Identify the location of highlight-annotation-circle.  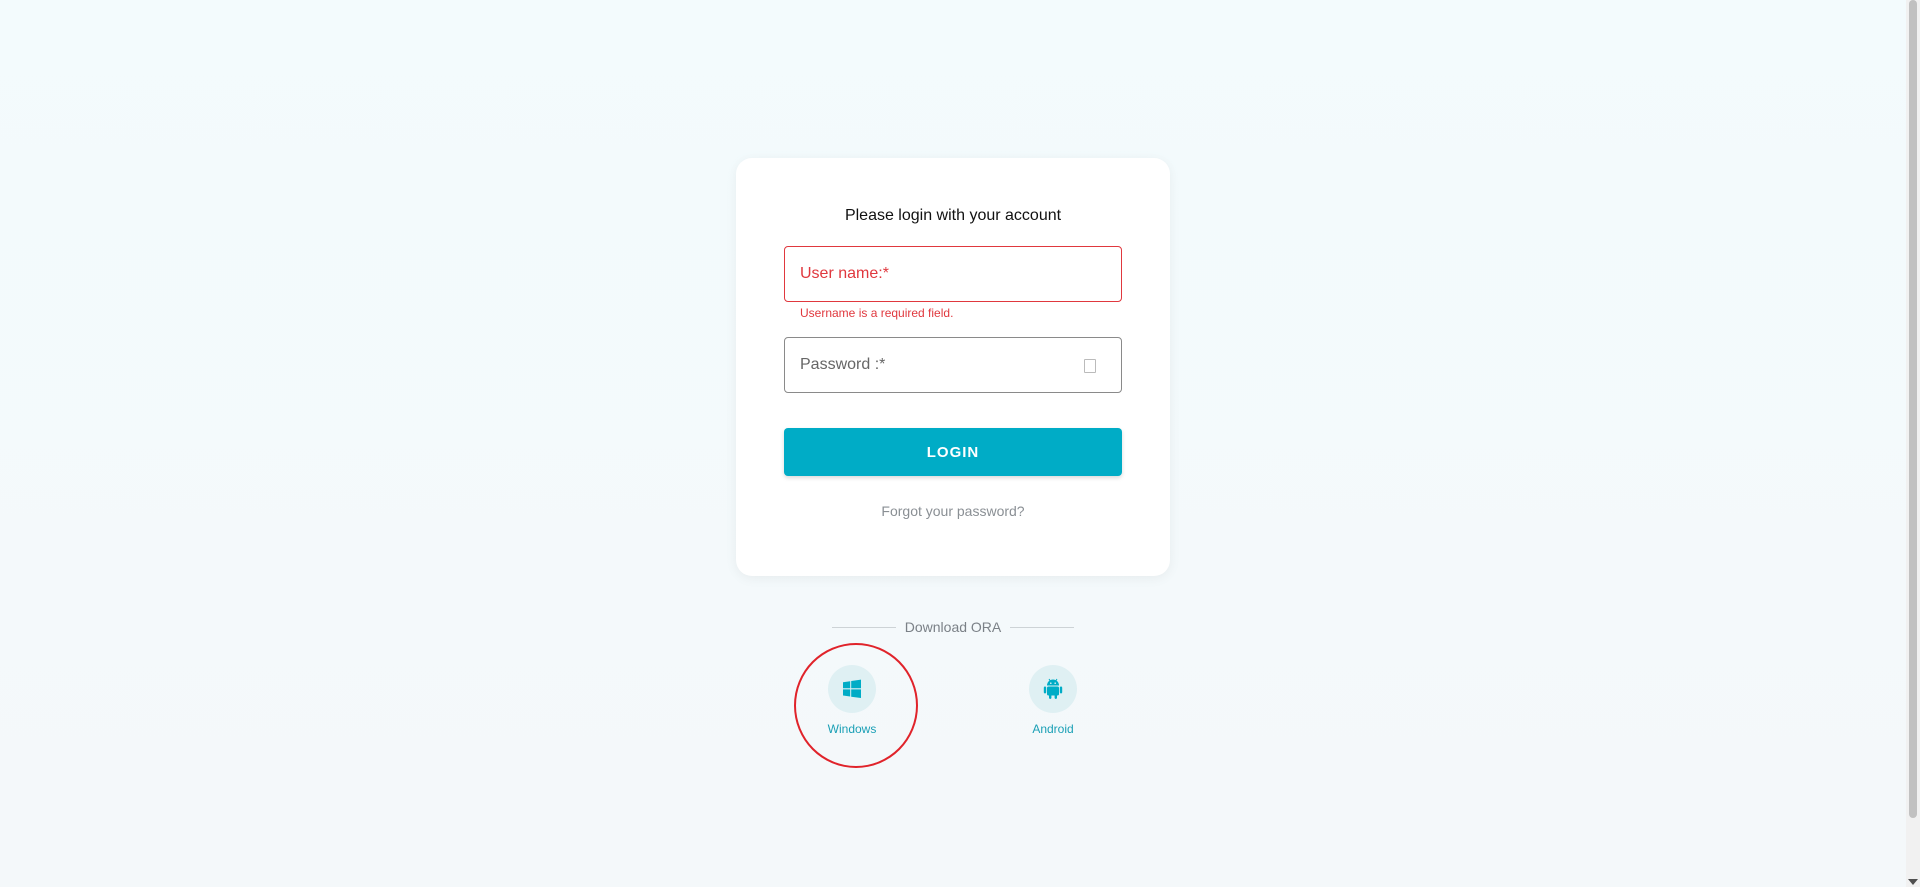
(856, 705).